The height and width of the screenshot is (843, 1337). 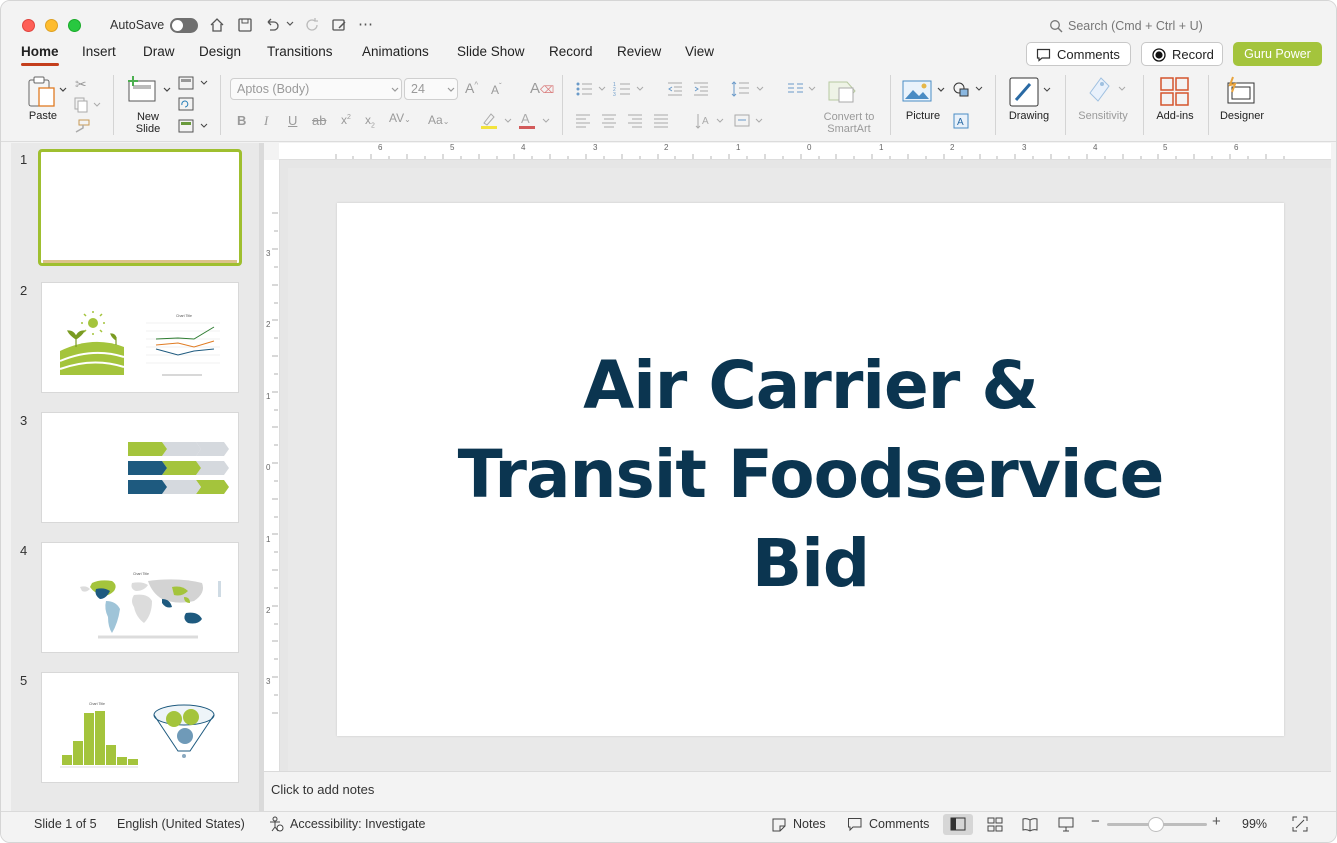 I want to click on normal-view-icon, so click(x=958, y=824).